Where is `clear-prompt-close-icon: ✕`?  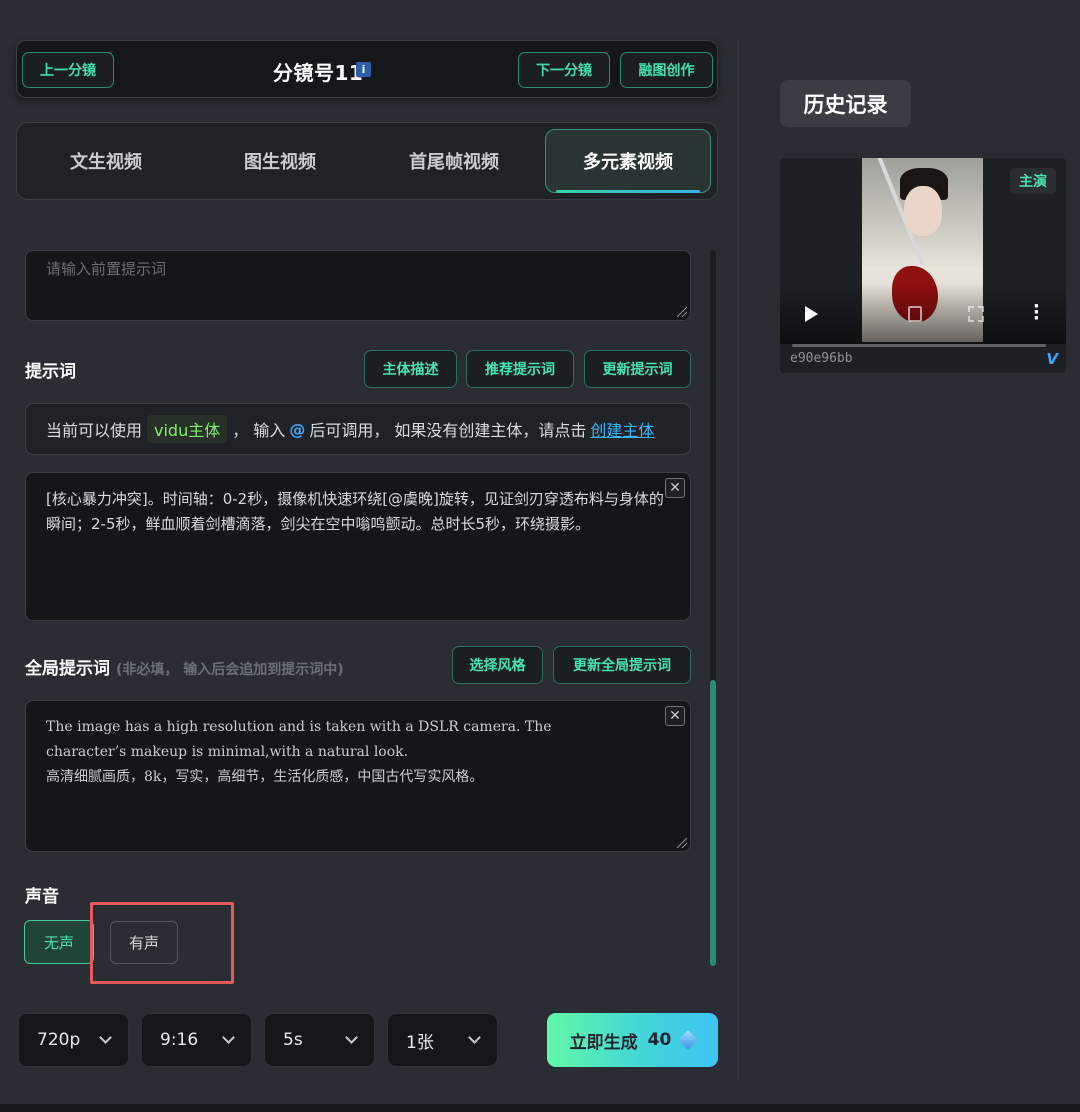
clear-prompt-close-icon: ✕ is located at coordinates (675, 488).